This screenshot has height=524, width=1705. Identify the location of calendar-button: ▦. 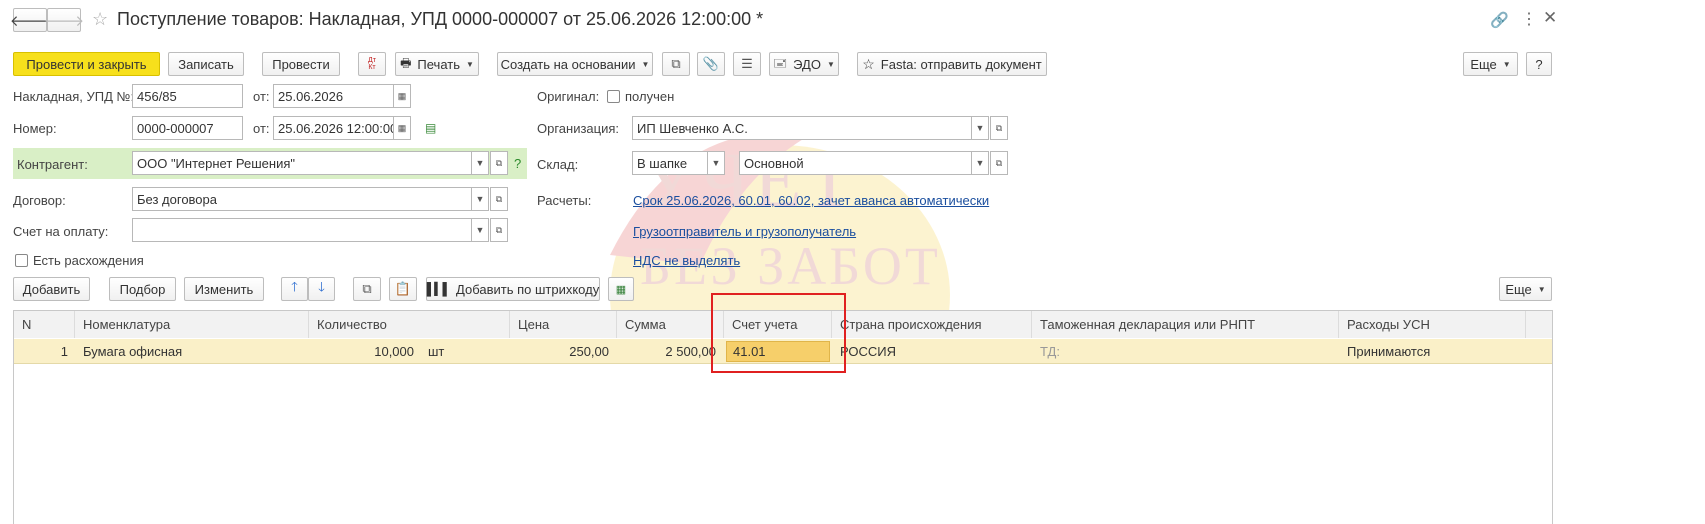
(402, 96).